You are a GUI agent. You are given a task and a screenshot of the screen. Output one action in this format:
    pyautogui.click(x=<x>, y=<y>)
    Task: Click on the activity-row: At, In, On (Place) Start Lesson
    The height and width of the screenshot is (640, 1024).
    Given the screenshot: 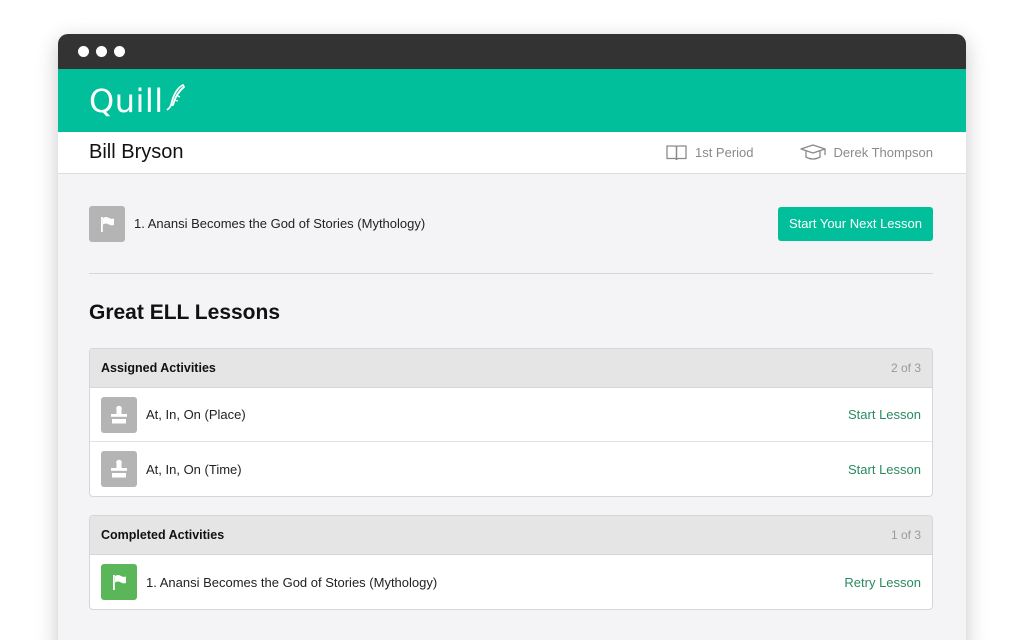 What is the action you would take?
    pyautogui.click(x=511, y=415)
    